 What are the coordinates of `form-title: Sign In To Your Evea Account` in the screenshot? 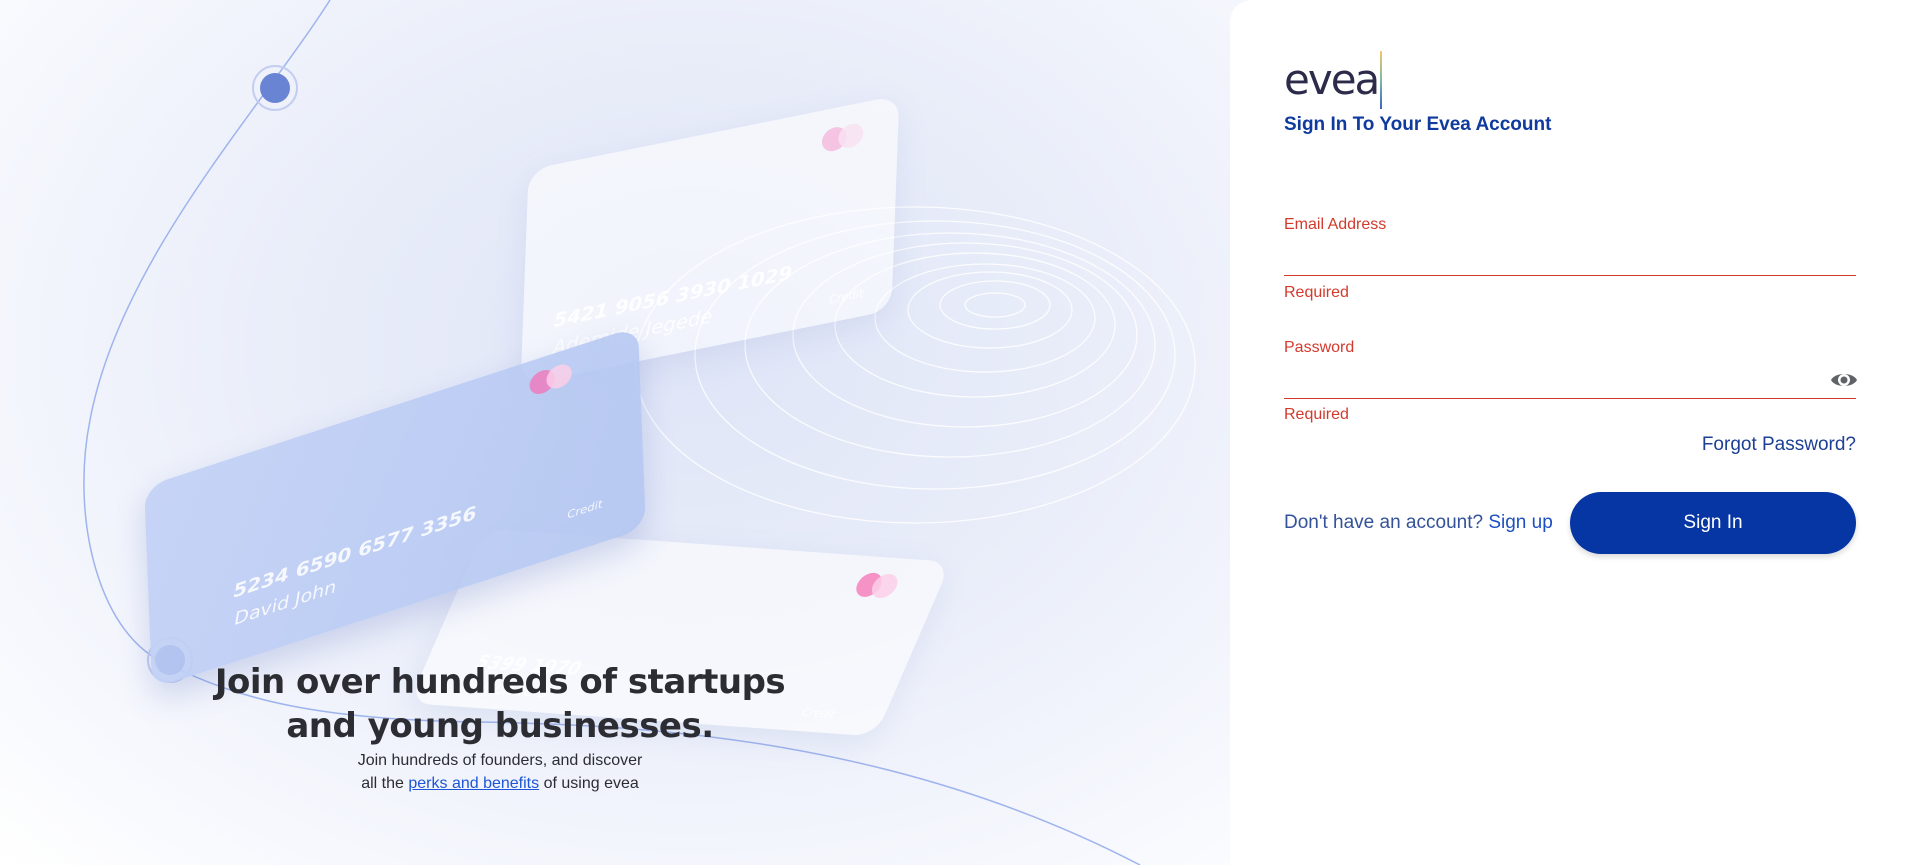 It's located at (1418, 124).